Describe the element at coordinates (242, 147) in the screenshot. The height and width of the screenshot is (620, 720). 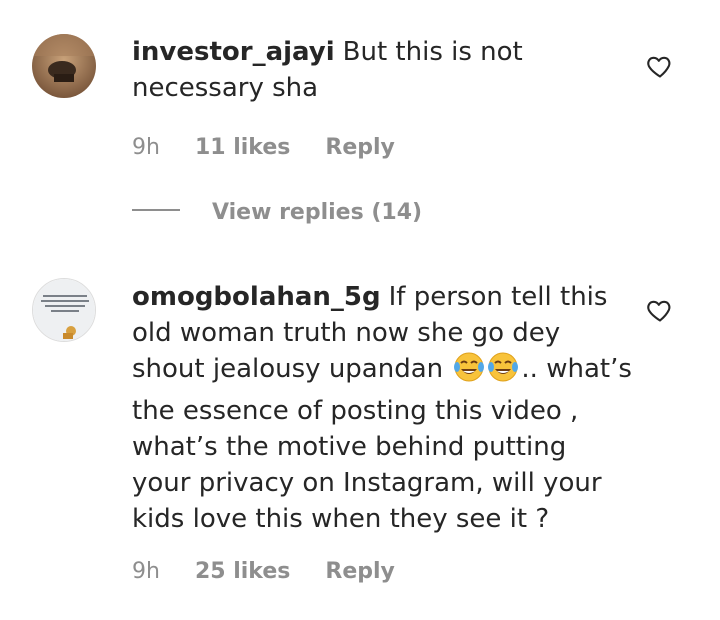
I see `comment-likes: 11 likes` at that location.